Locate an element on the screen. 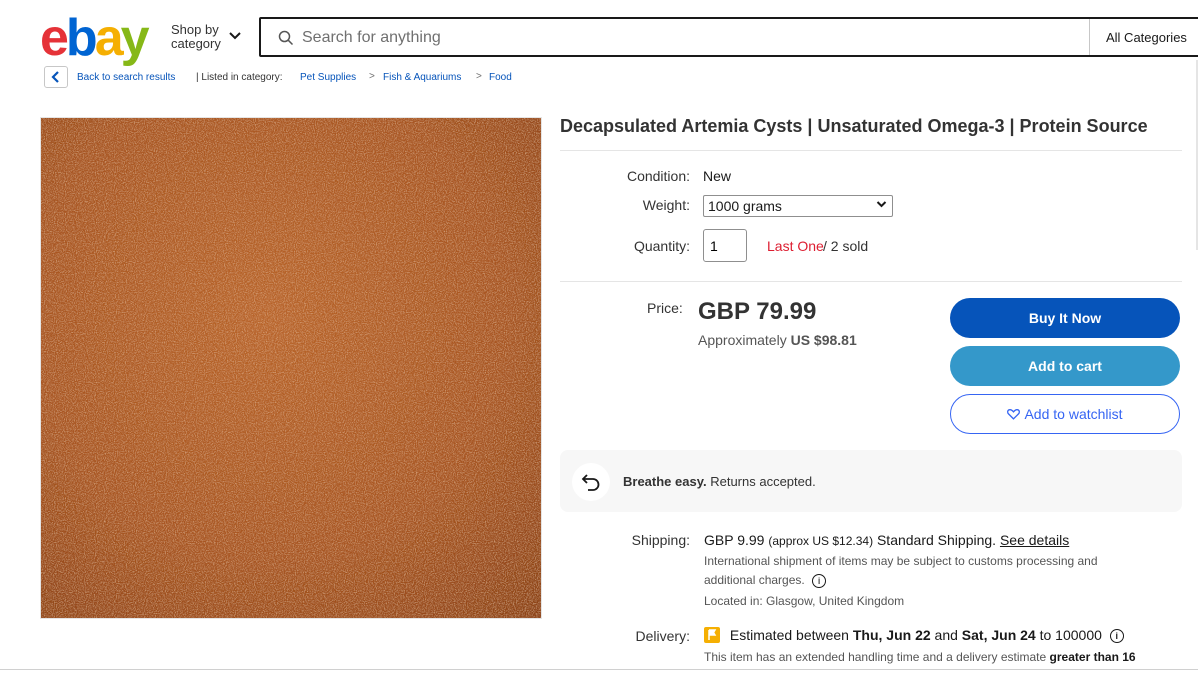 The image size is (1198, 674). add-to-watchlist-button: Add to watchlist is located at coordinates (1065, 414).